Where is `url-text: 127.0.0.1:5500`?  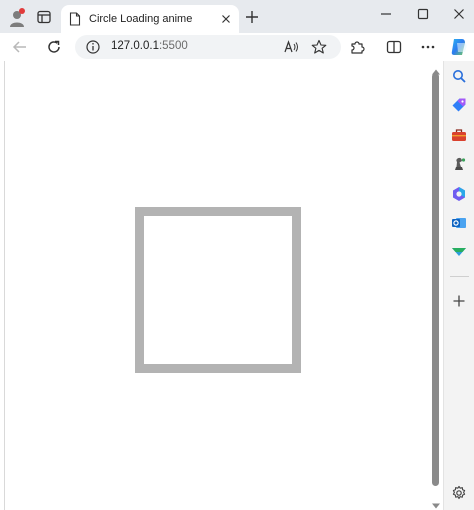
url-text: 127.0.0.1:5500 is located at coordinates (149, 46).